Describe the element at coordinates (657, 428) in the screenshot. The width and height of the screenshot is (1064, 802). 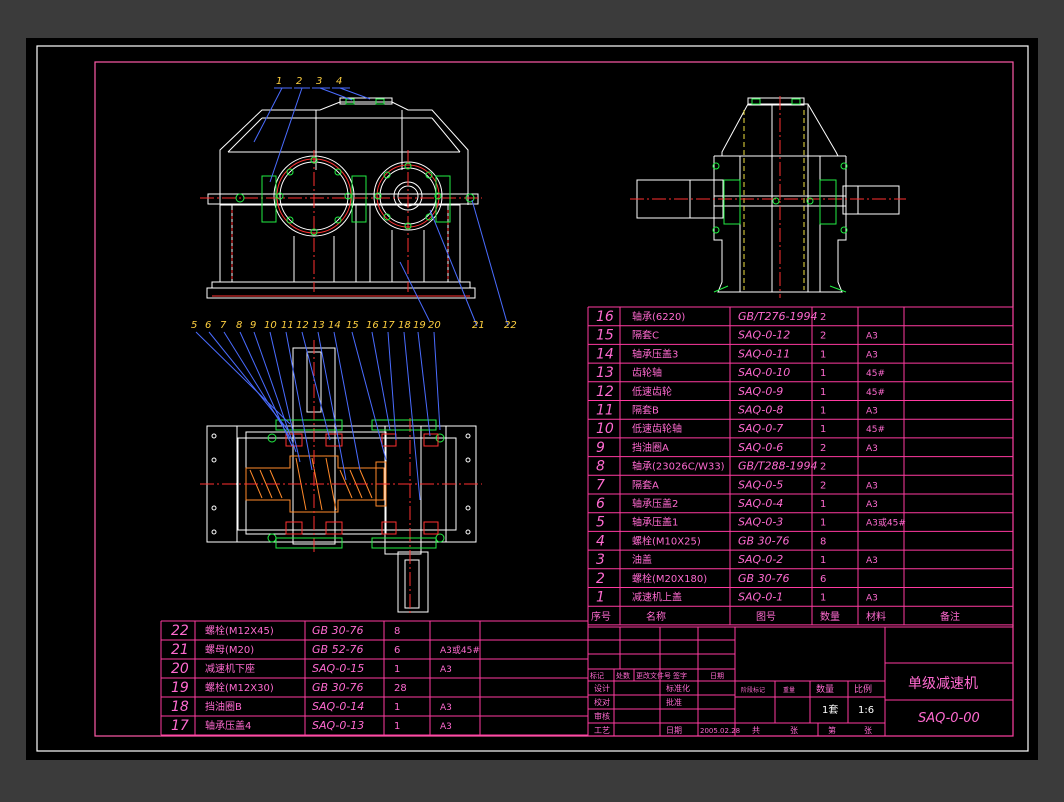
I see `parts-name: 低速齿轮轴` at that location.